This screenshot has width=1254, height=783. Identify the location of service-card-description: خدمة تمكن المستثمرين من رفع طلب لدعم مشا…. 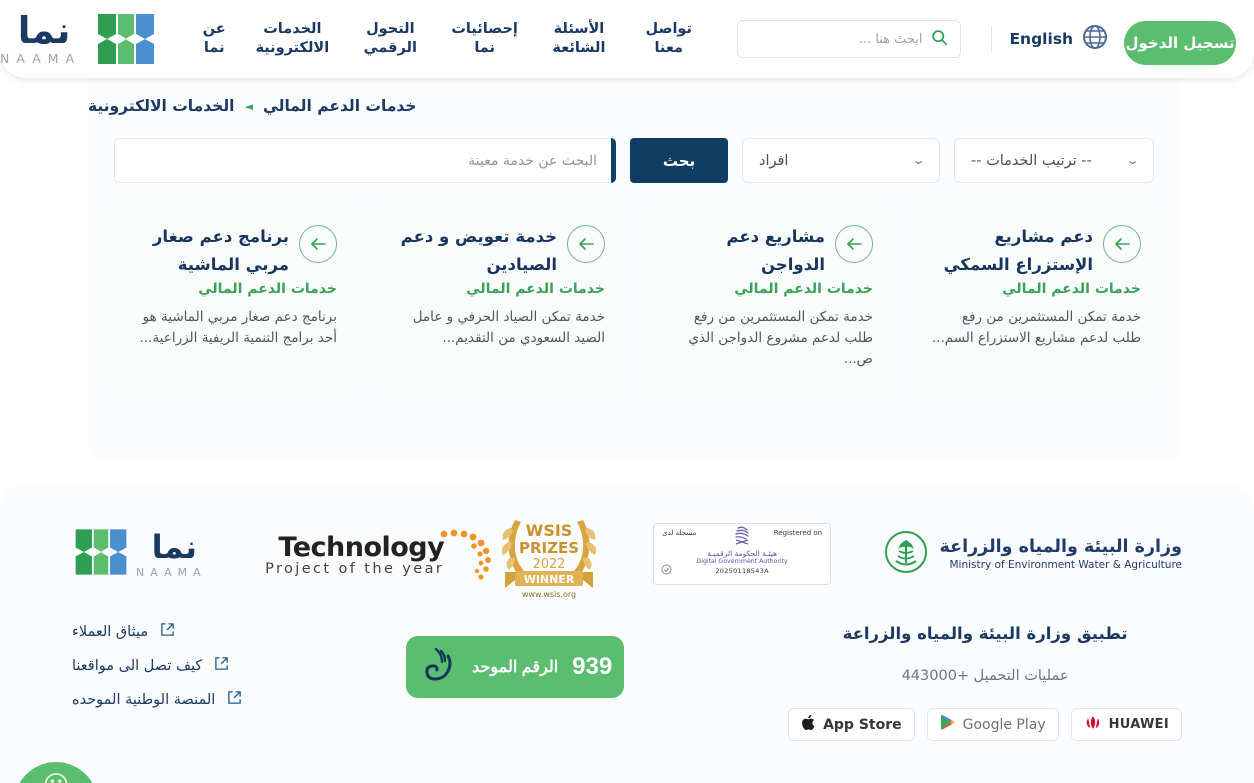
(1036, 327).